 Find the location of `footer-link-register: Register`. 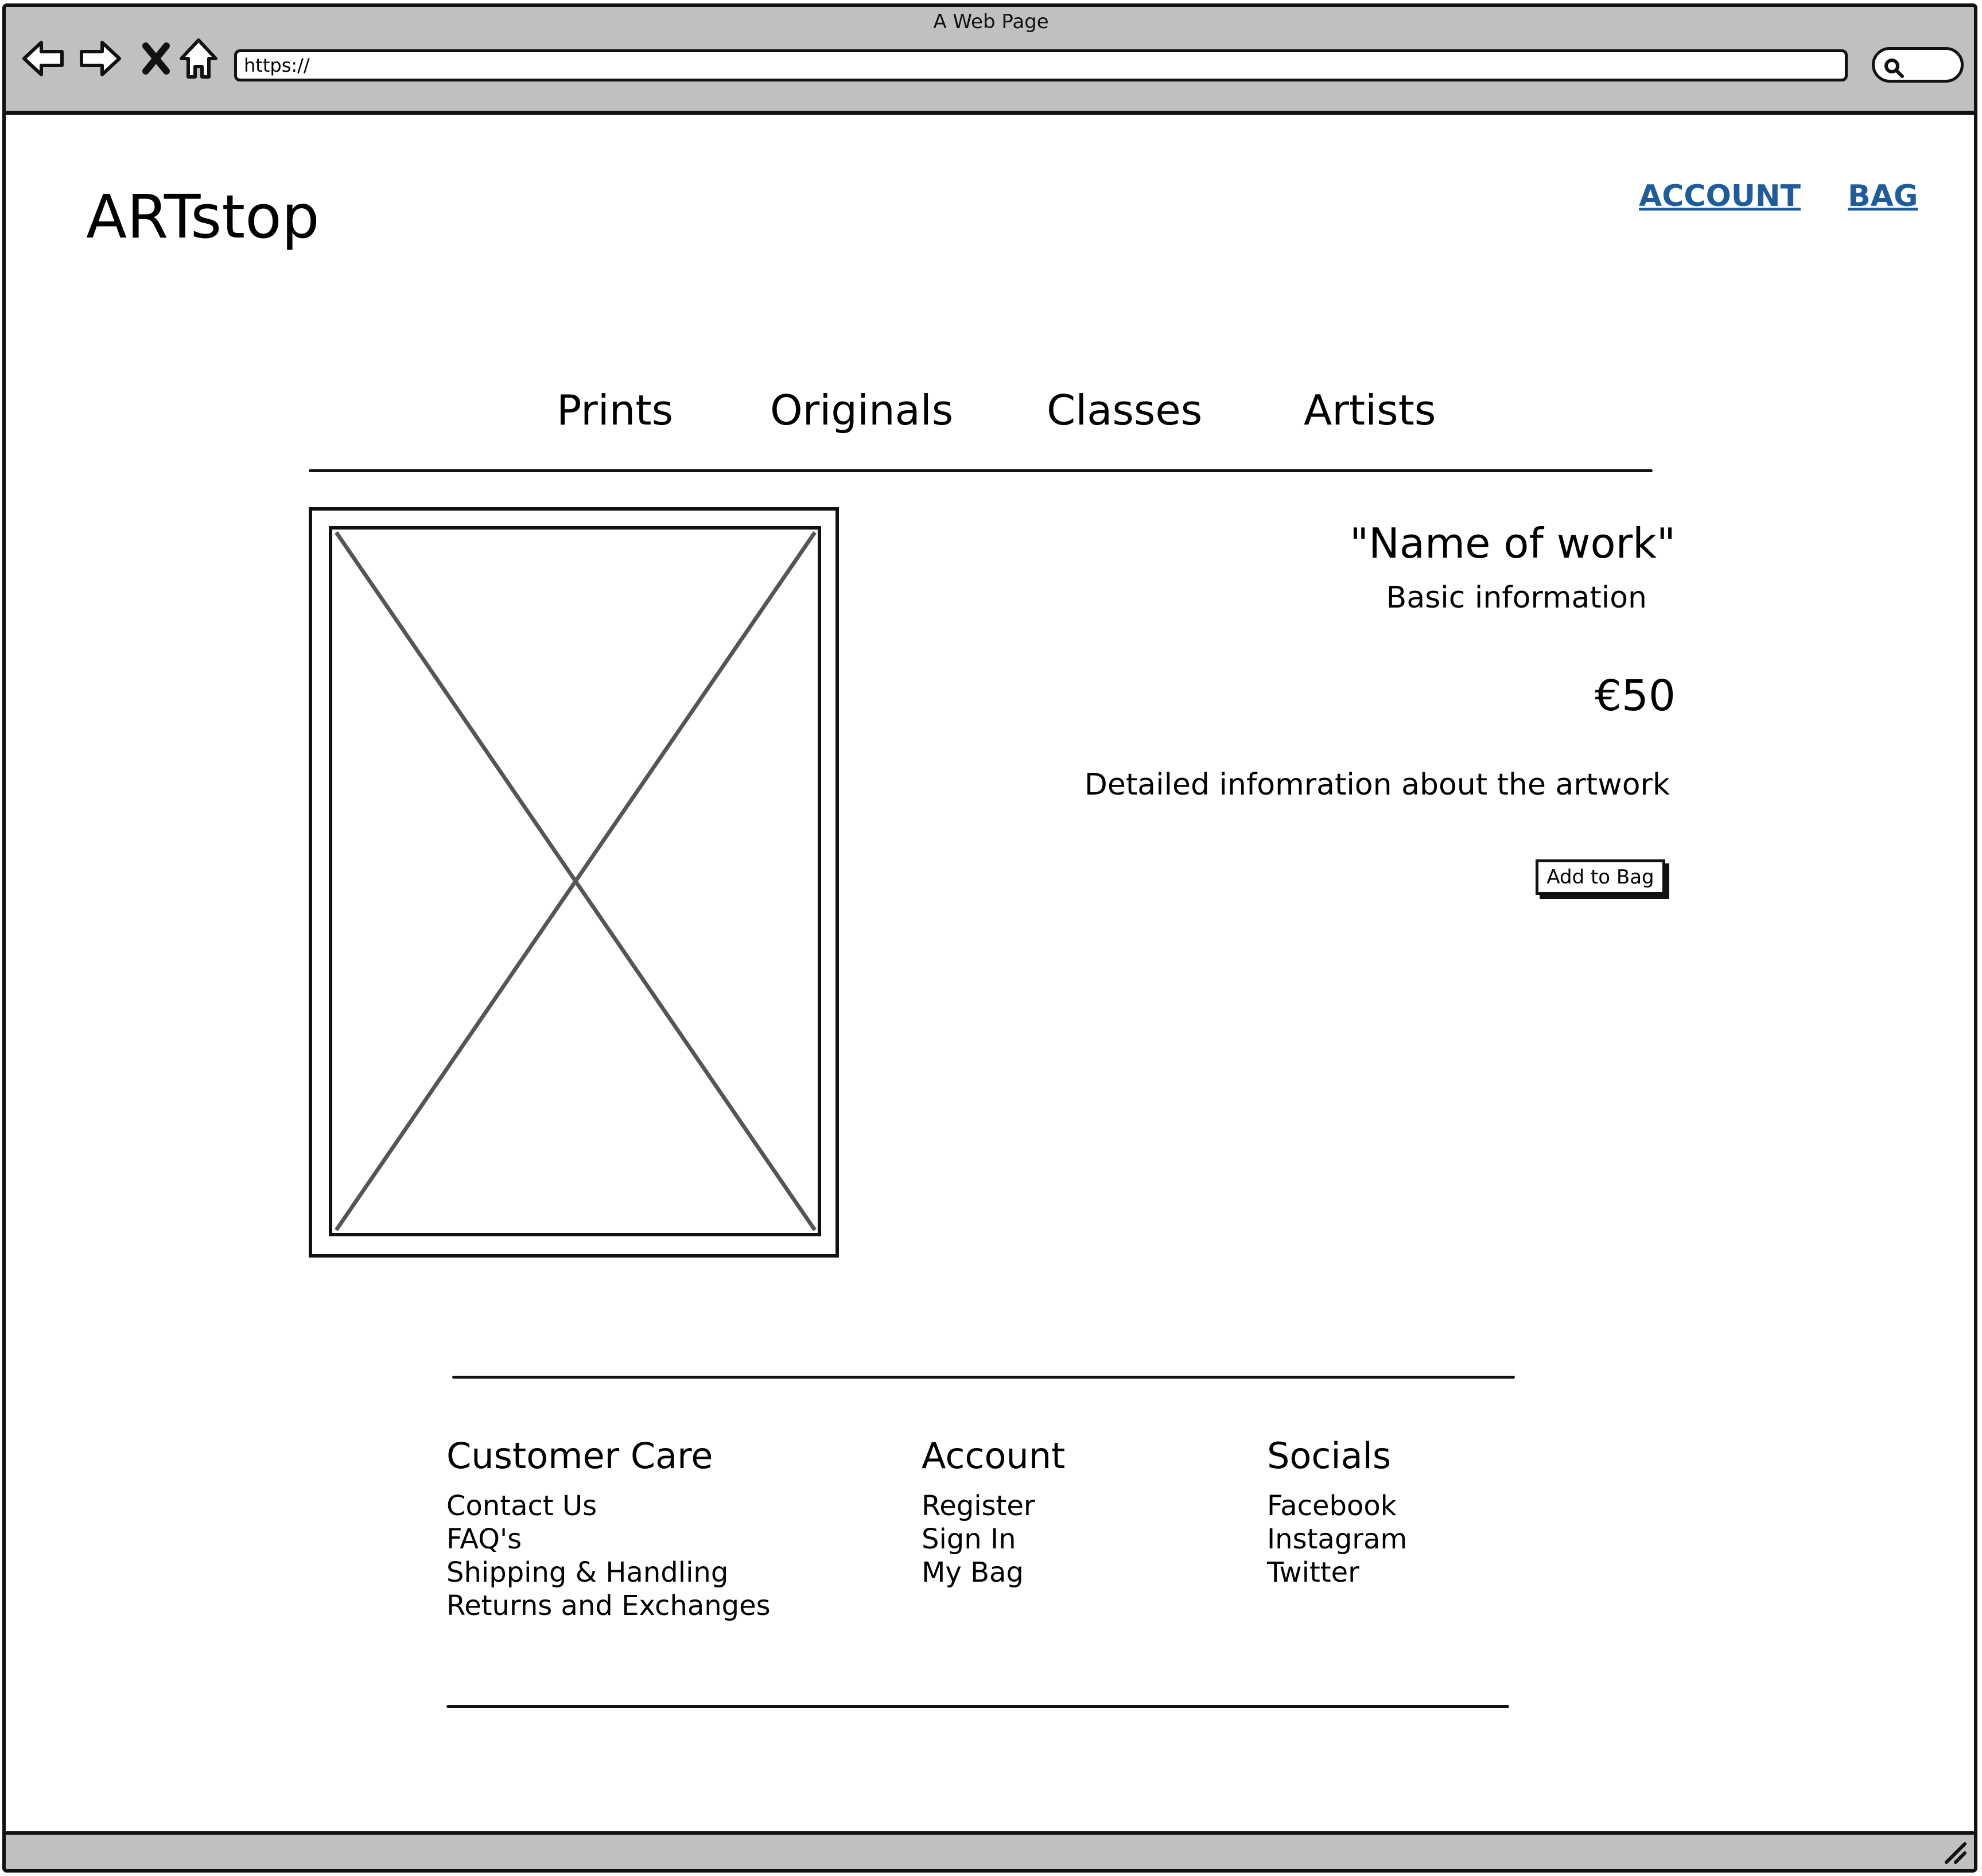

footer-link-register: Register is located at coordinates (993, 1506).